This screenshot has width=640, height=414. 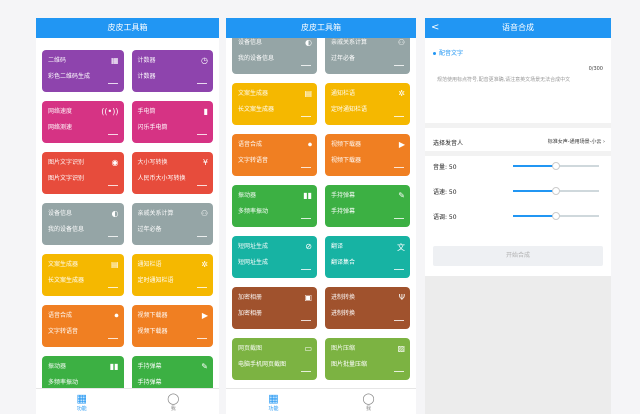 I want to click on tool-card-subtitle: 人民币大小写转换, so click(x=161, y=178).